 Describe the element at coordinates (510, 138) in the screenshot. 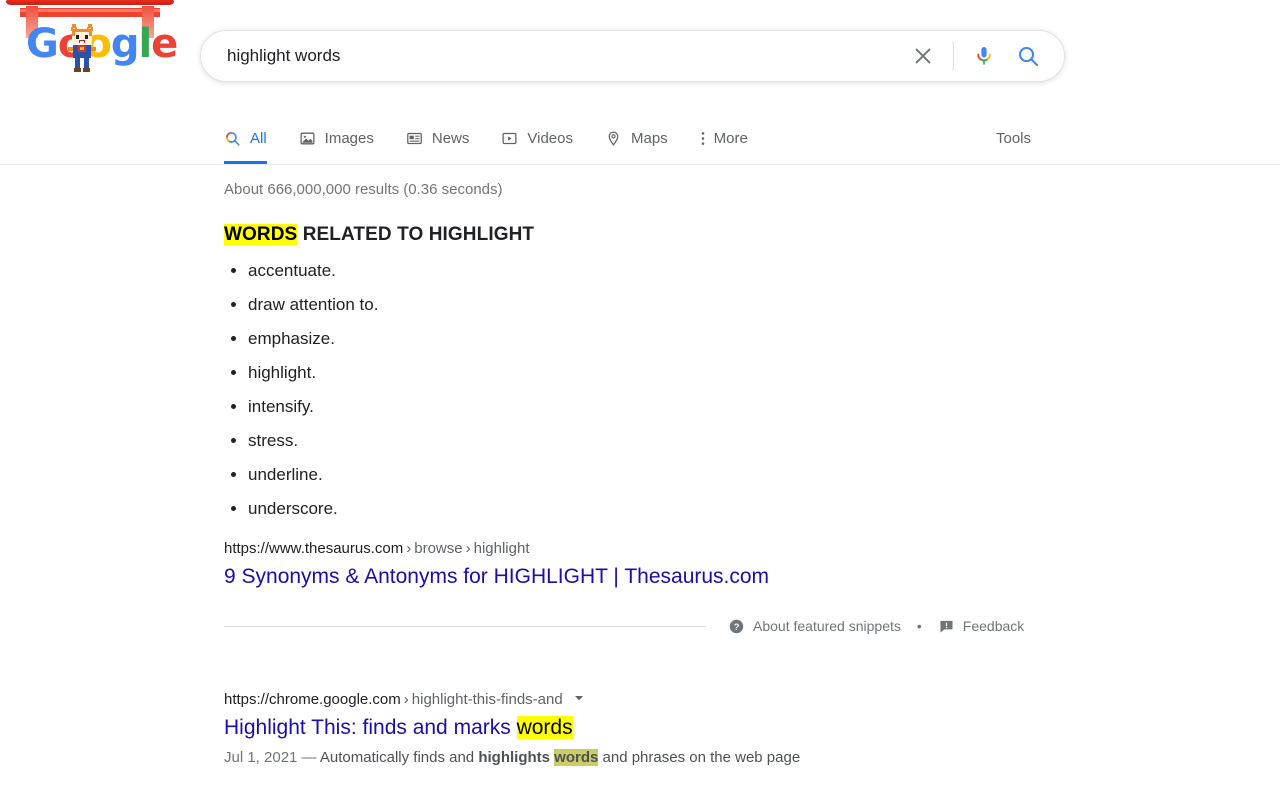

I see `video-icon` at that location.